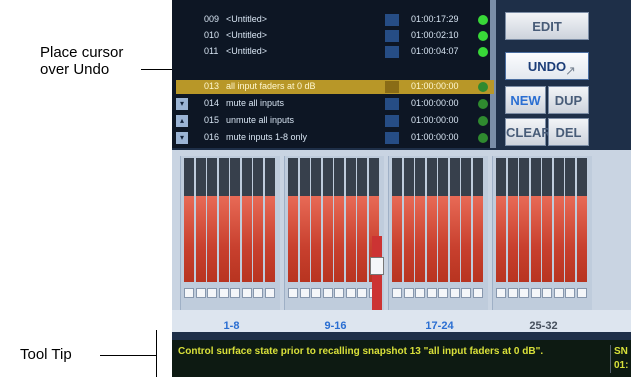  What do you see at coordinates (335, 121) in the screenshot?
I see `snapshot-row: ▴ 015 unmute all inputs 01:00:00:00` at bounding box center [335, 121].